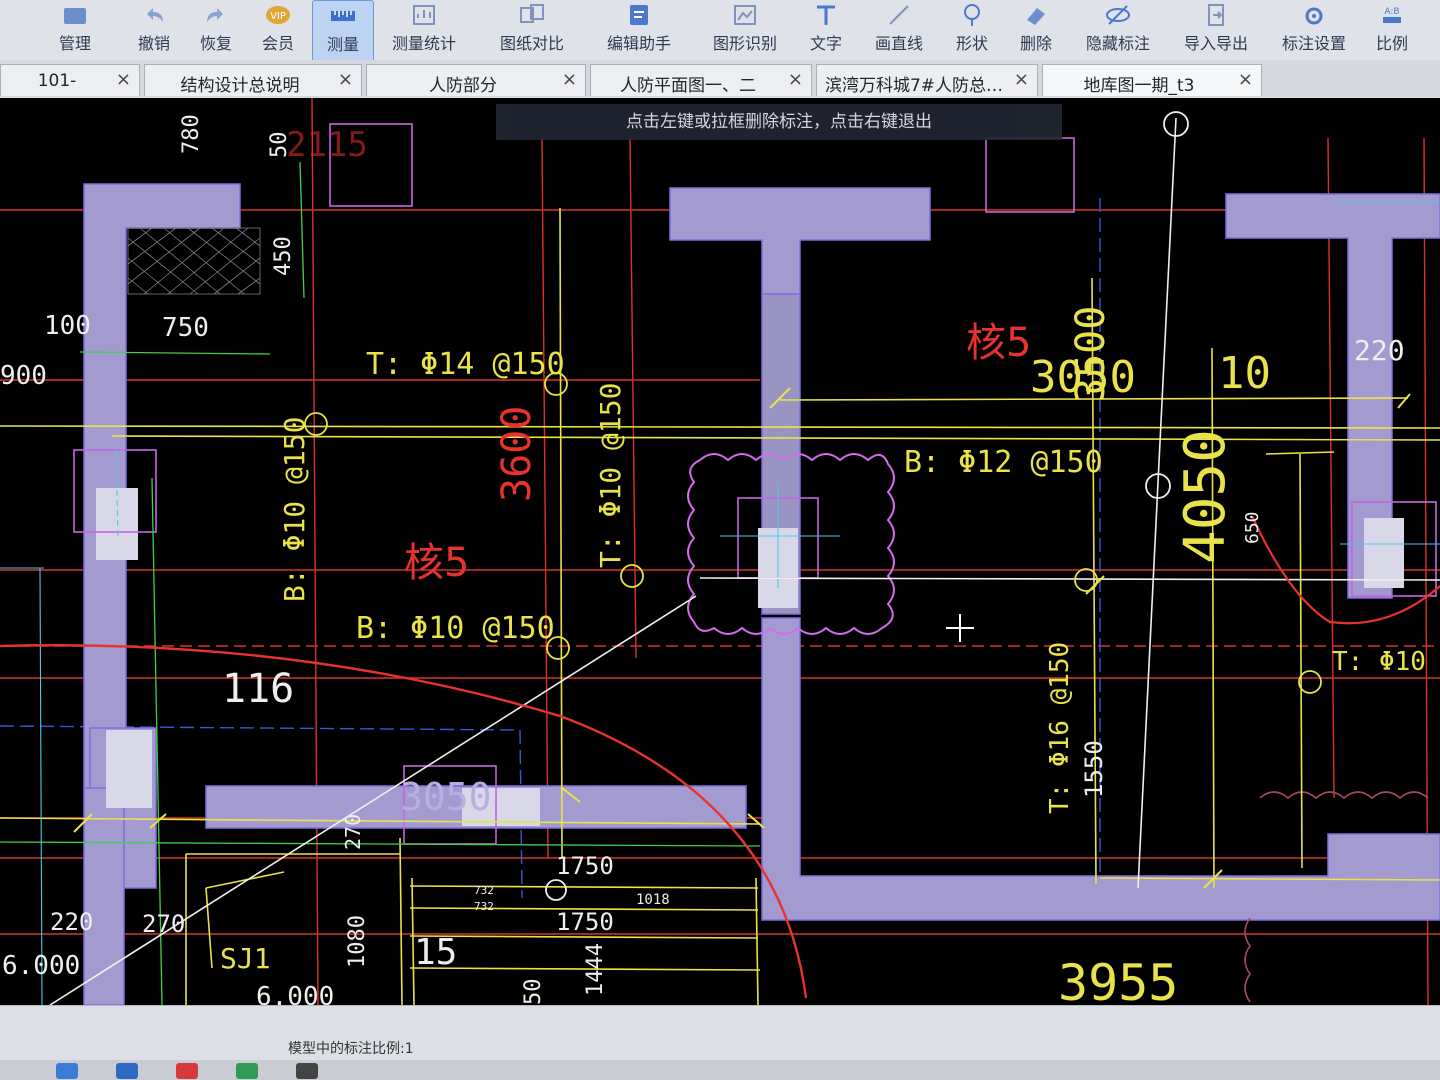 This screenshot has width=1440, height=1080. Describe the element at coordinates (1314, 30) in the screenshot. I see `annotation-settings-button: 标注设置` at that location.